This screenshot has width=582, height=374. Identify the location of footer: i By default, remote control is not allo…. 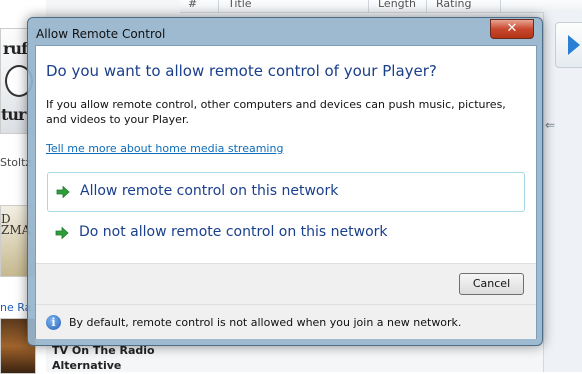
(286, 321).